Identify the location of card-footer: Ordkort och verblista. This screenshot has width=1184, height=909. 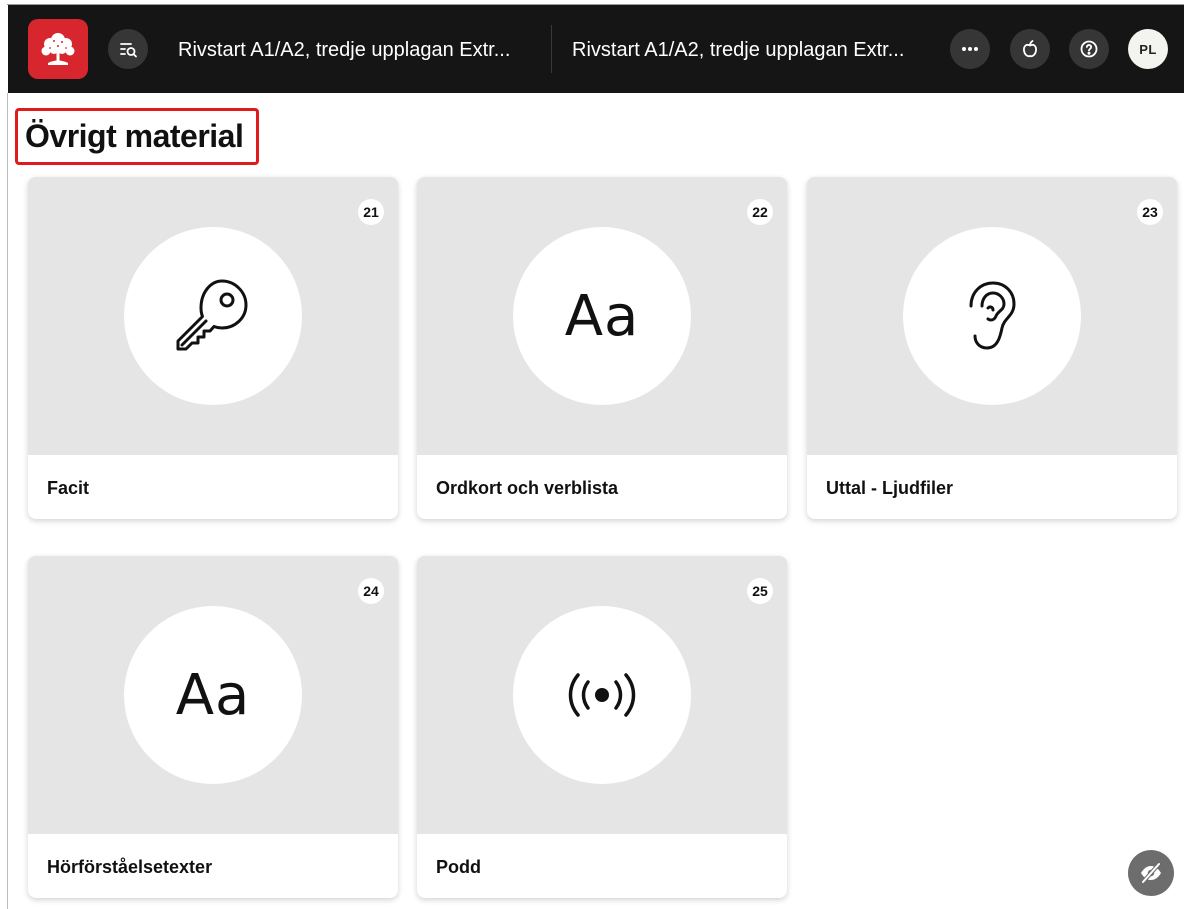
(602, 487).